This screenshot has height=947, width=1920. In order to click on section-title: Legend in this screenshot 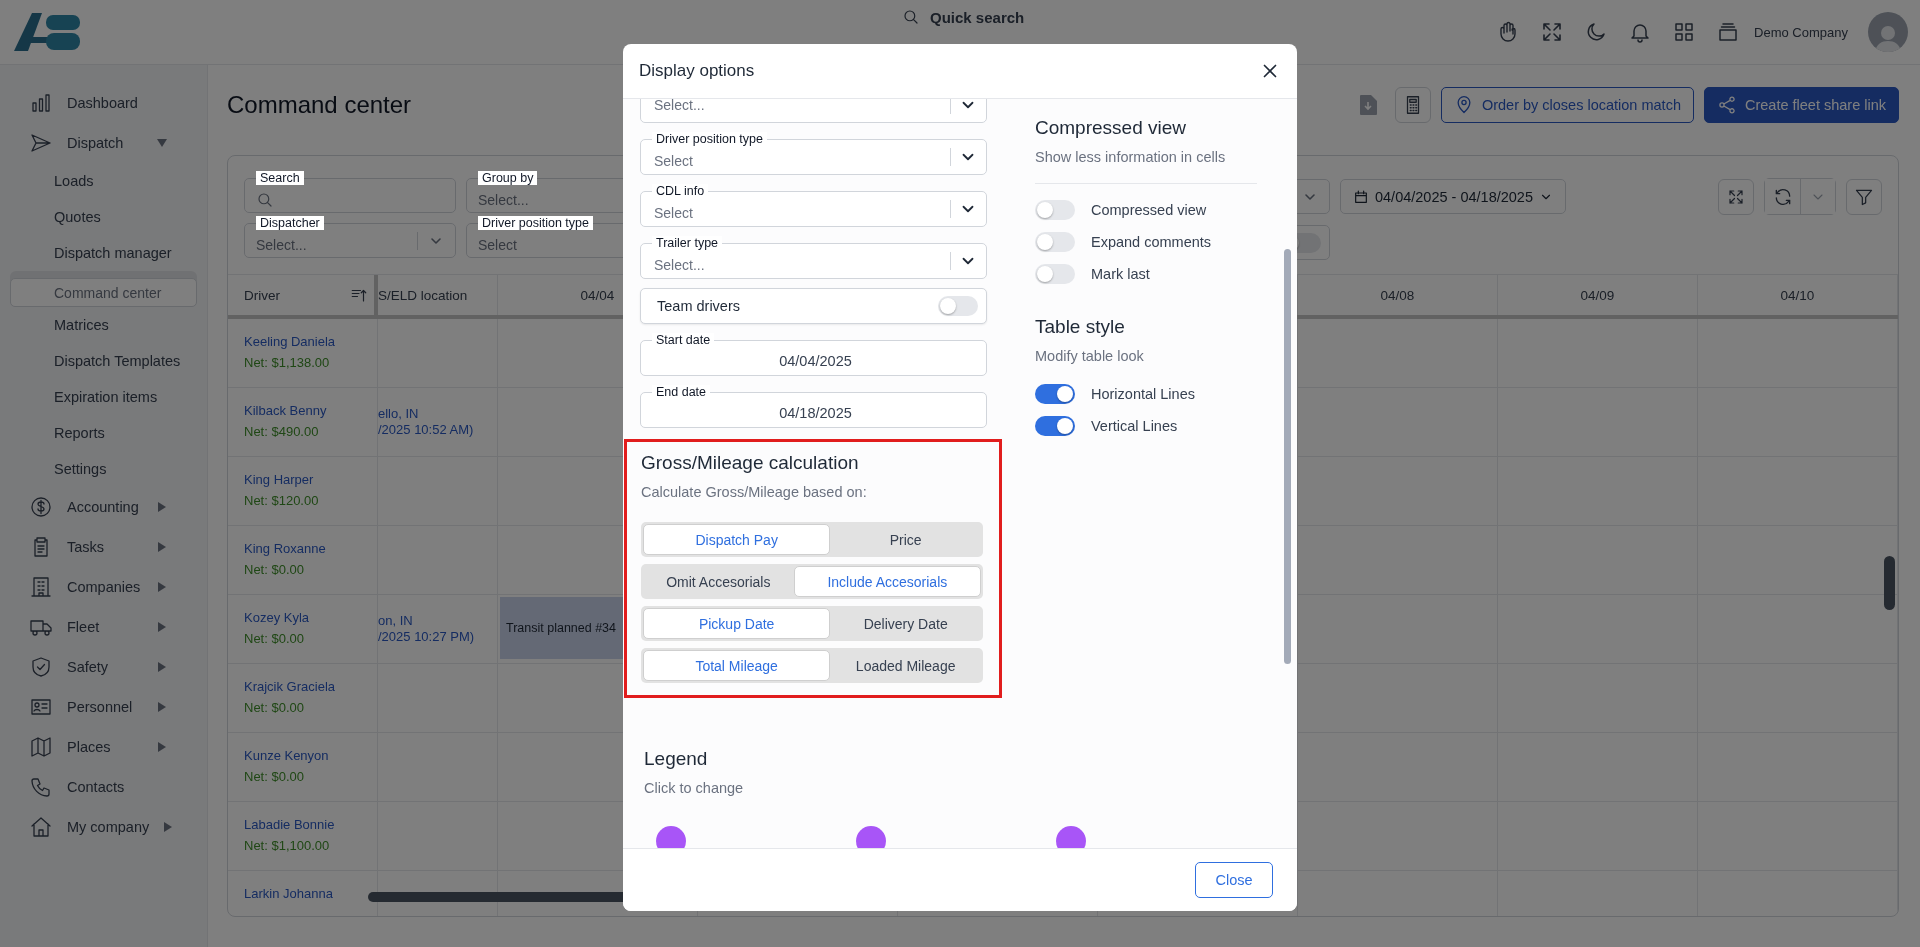, I will do `click(676, 759)`.